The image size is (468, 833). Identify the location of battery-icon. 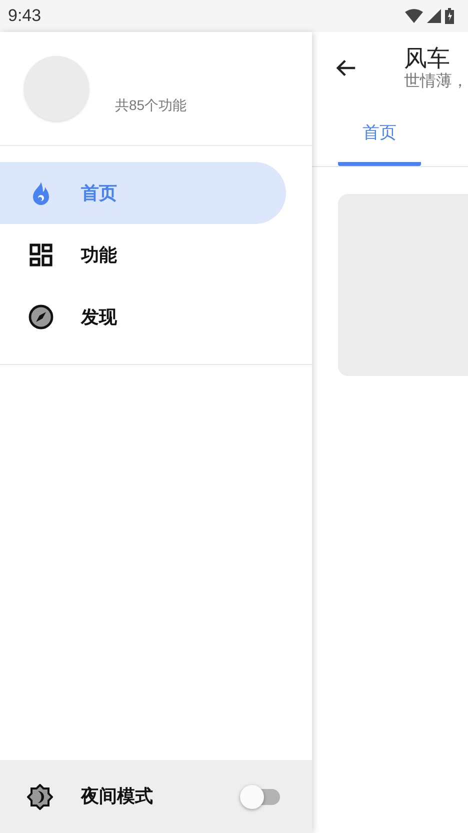
(449, 16).